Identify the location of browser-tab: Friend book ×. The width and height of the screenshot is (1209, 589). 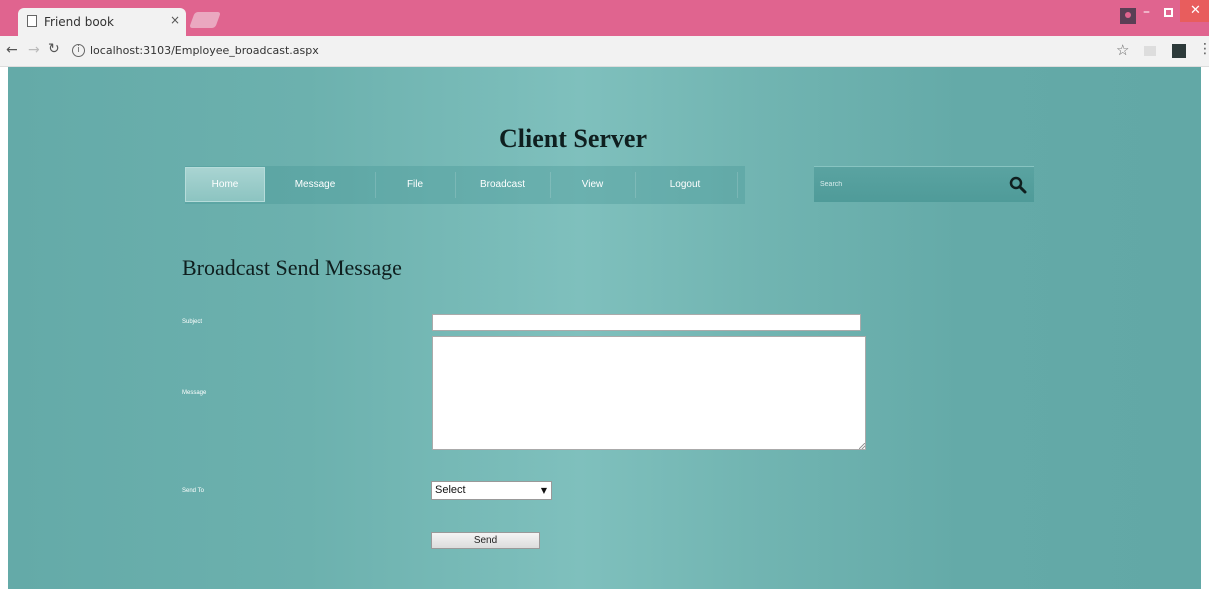
(102, 22).